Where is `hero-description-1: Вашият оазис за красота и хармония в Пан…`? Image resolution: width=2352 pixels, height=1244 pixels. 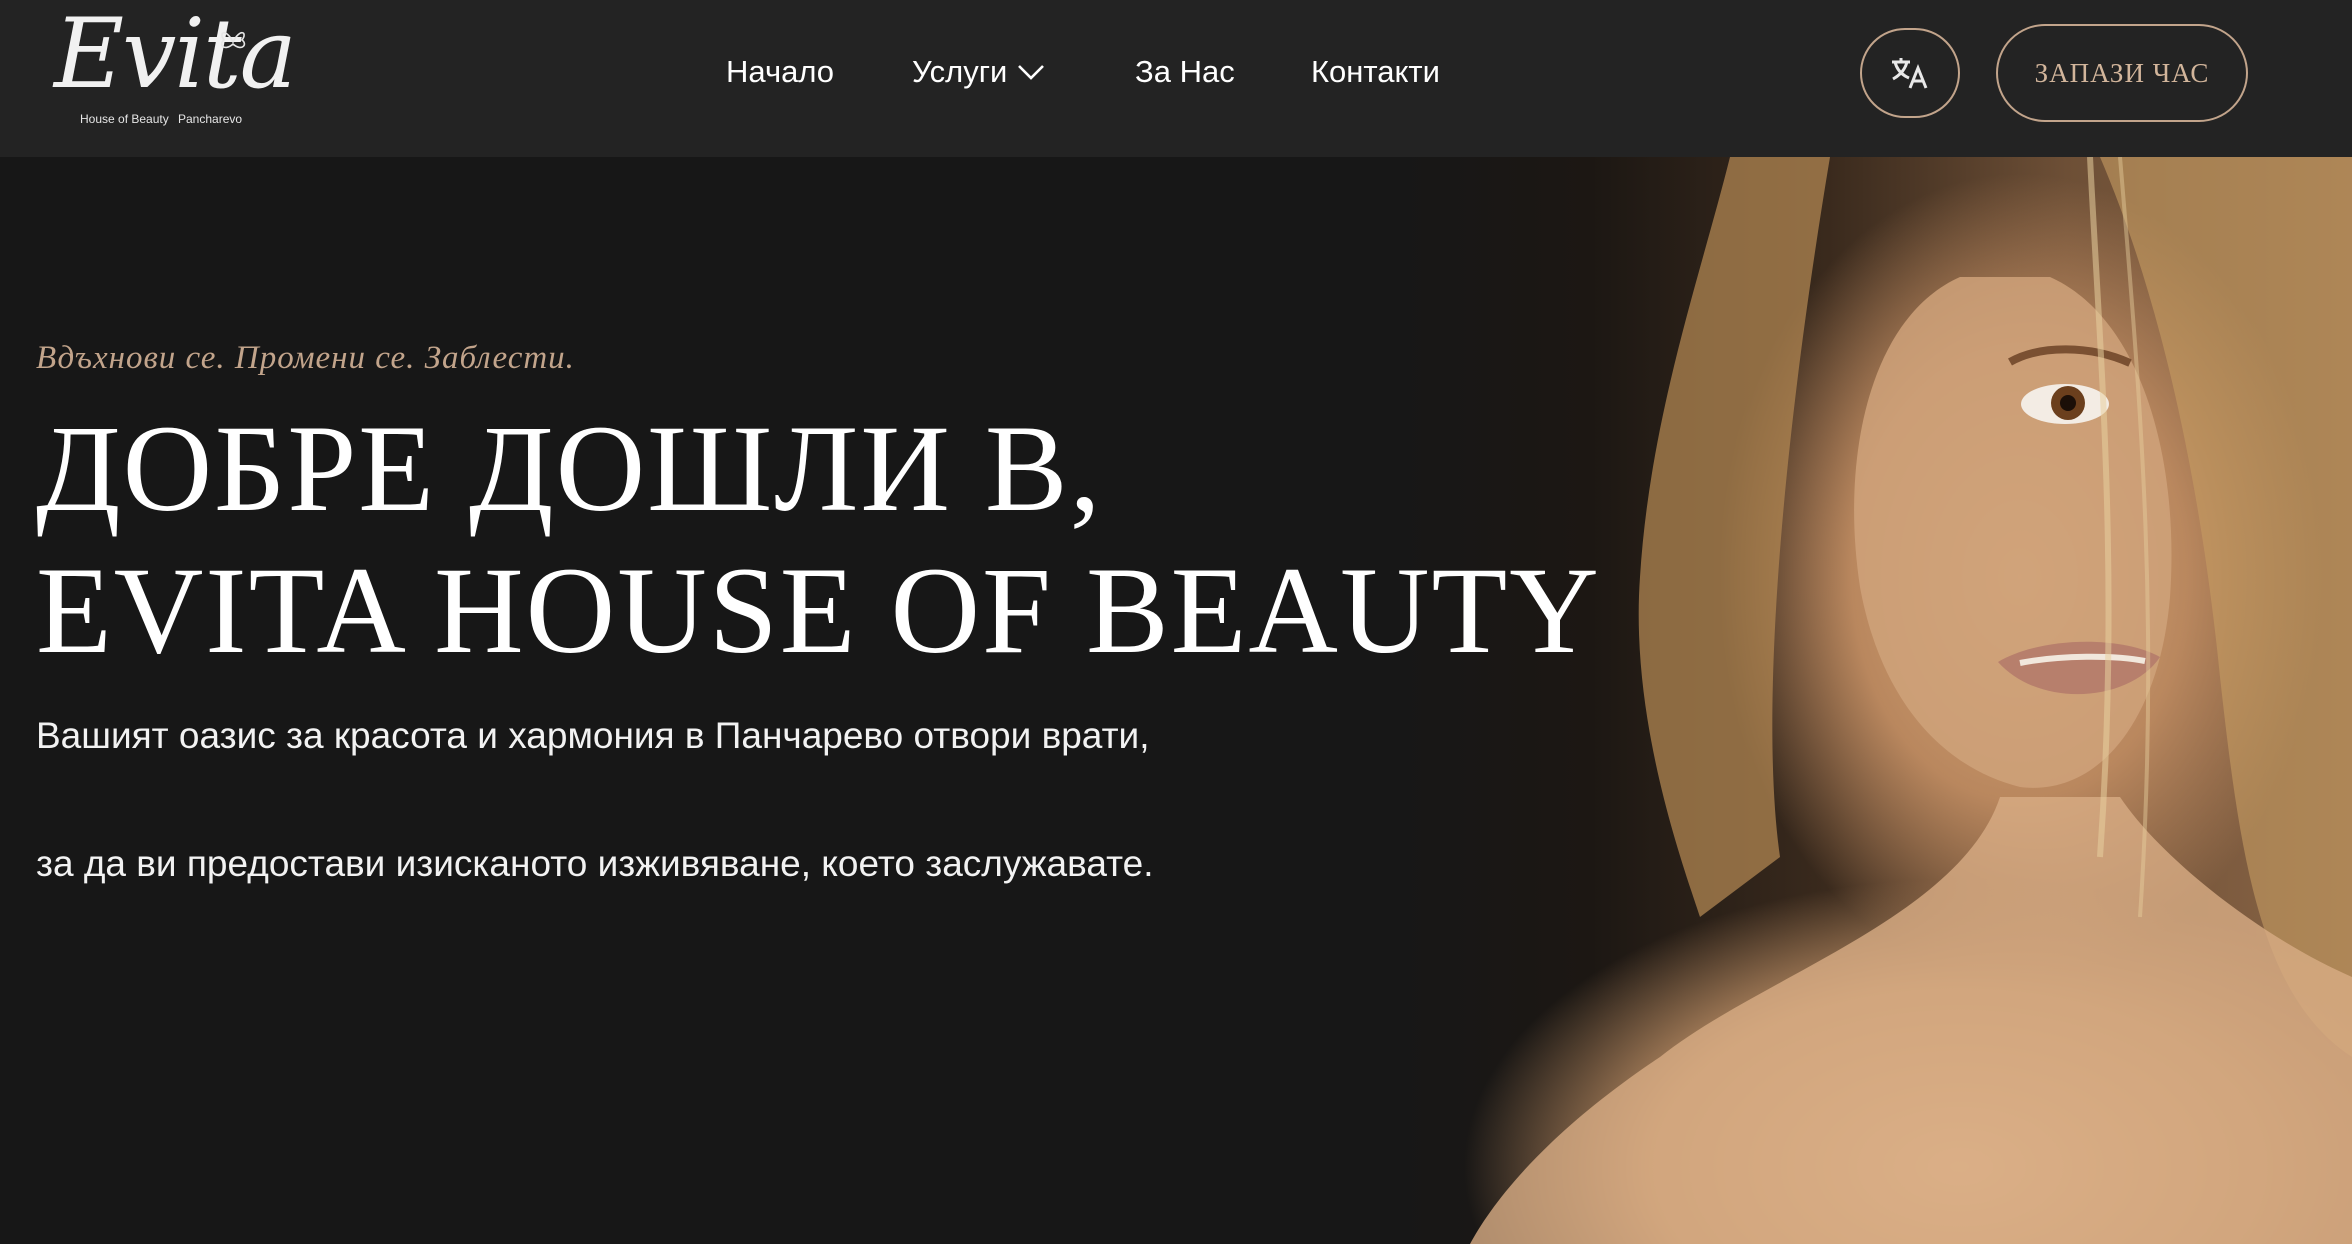 hero-description-1: Вашият оазис за красота и хармония в Пан… is located at coordinates (593, 735).